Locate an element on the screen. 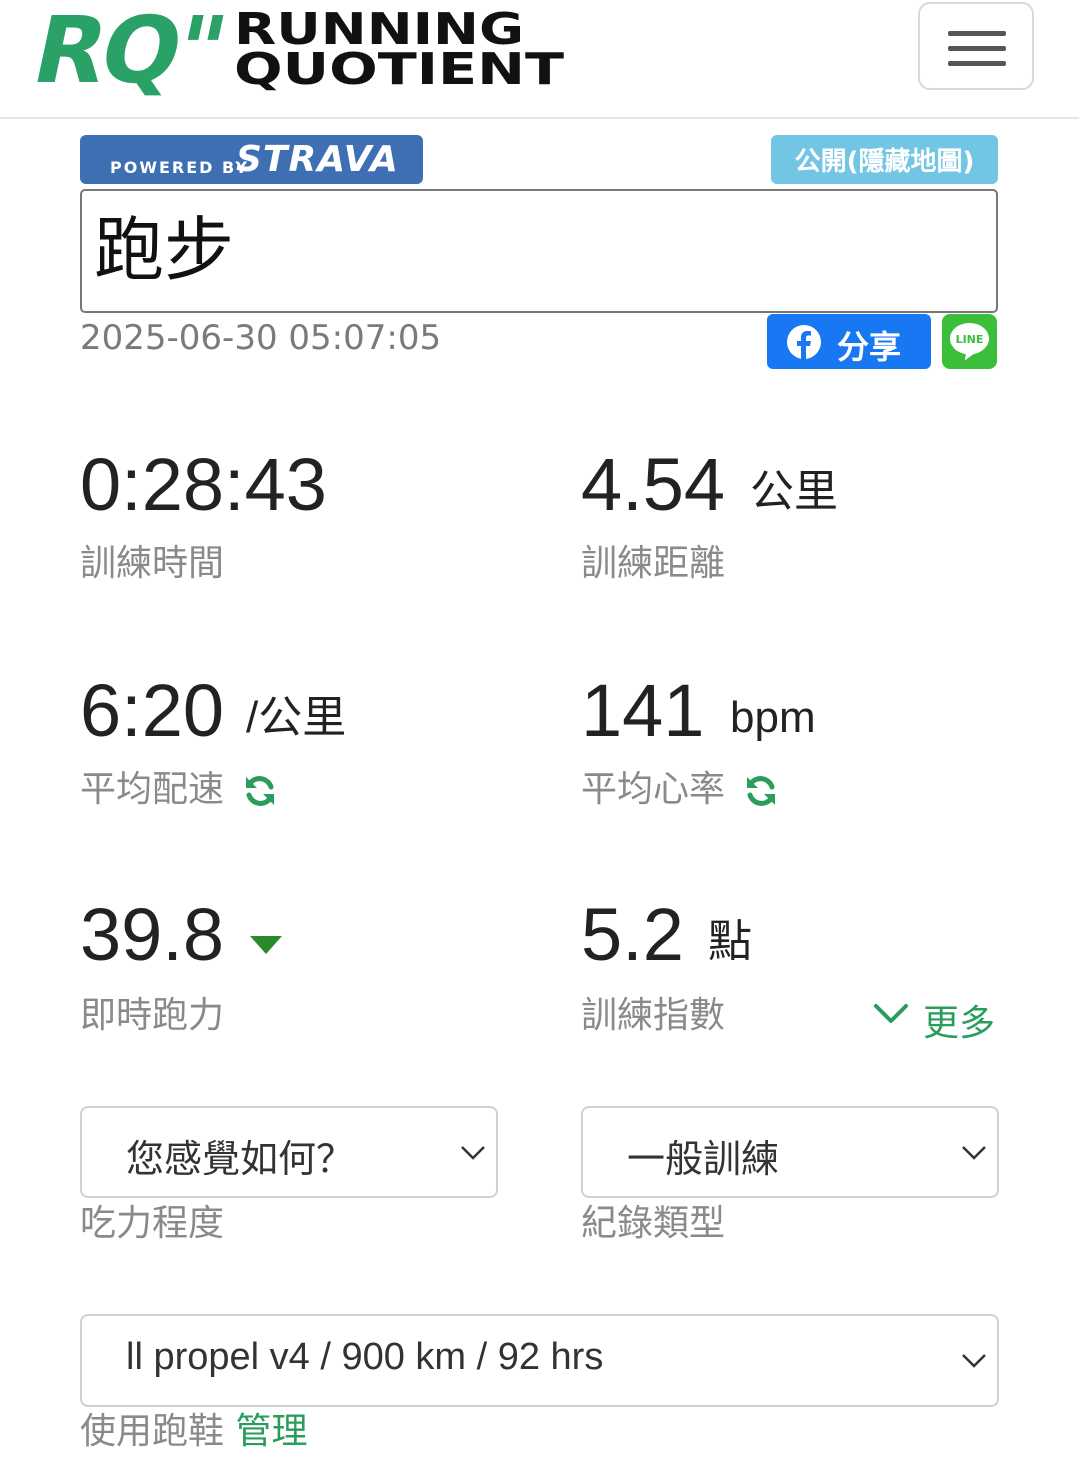 The height and width of the screenshot is (1458, 1079). distance-unit: 公里 is located at coordinates (794, 491).